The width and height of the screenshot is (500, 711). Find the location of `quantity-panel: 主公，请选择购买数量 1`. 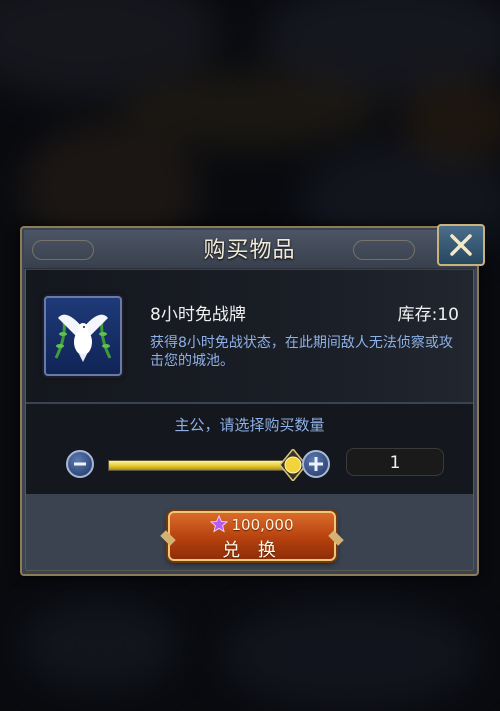

quantity-panel: 主公，请选择购买数量 1 is located at coordinates (249, 449).